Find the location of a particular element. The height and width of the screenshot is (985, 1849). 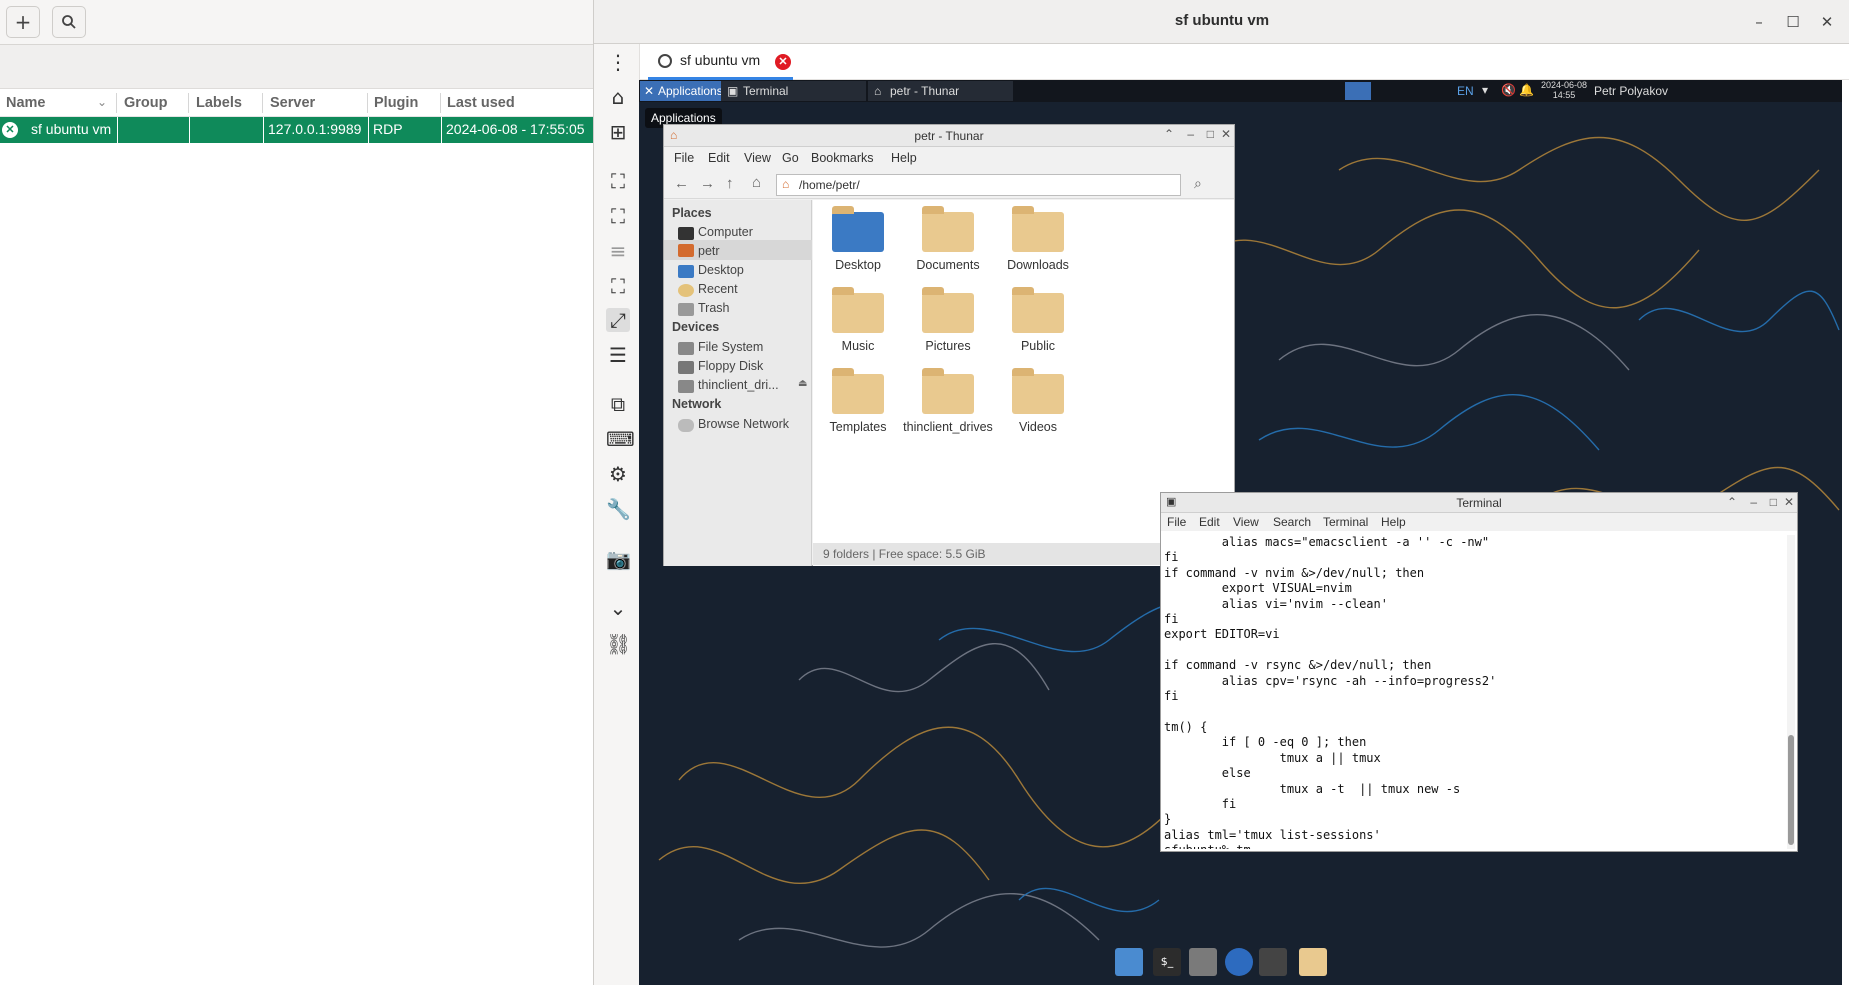

column-server: Server is located at coordinates (292, 103).